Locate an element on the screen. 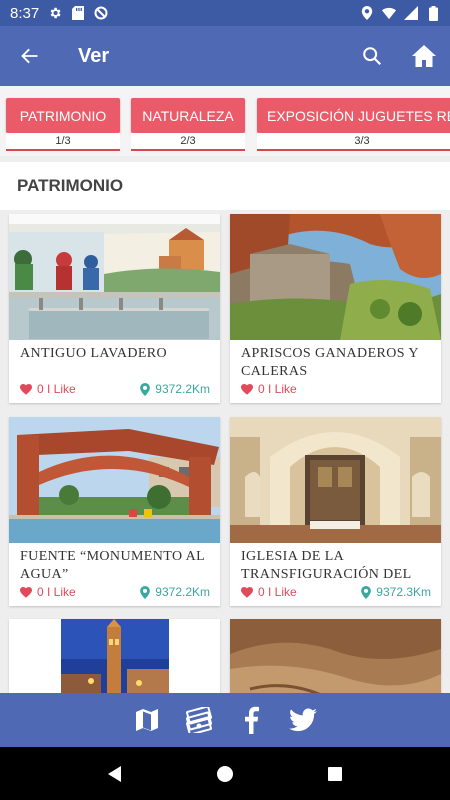  facebook-button is located at coordinates (251, 720).